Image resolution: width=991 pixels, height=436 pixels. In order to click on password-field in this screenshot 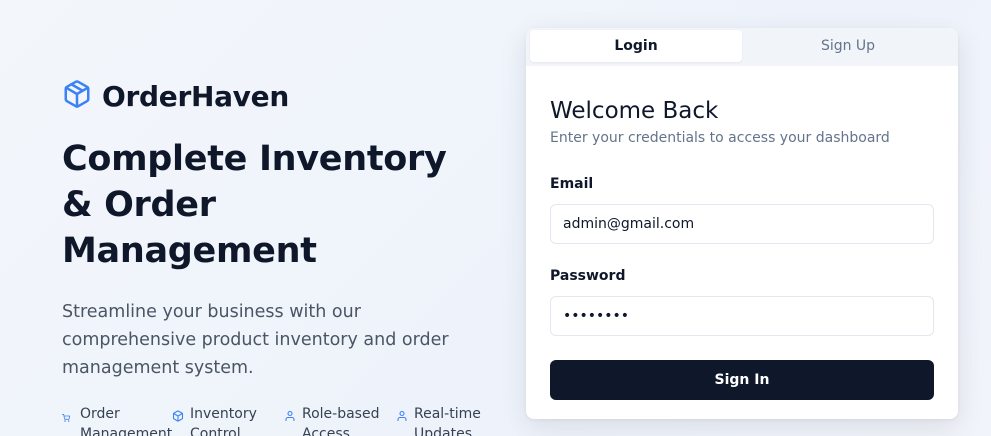, I will do `click(742, 316)`.